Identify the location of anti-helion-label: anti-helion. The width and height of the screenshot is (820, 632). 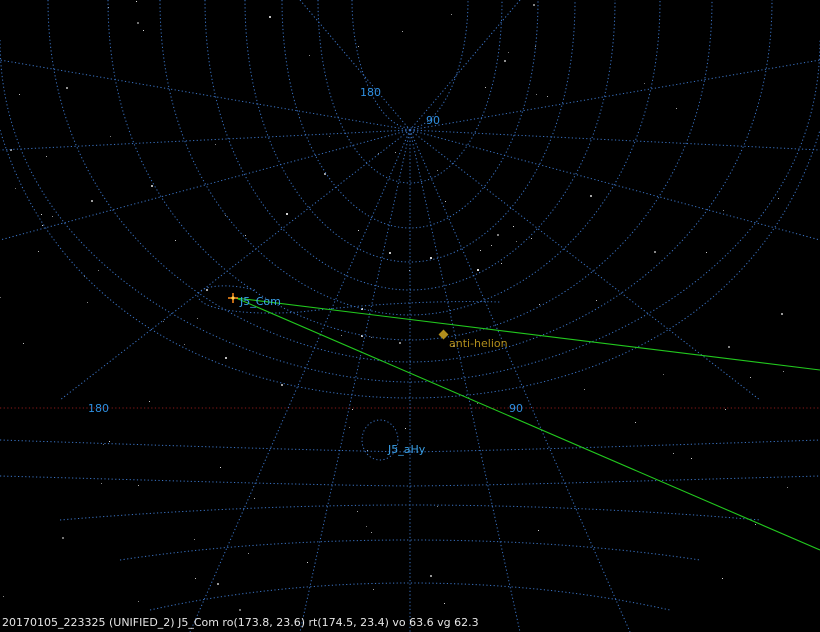
(478, 343).